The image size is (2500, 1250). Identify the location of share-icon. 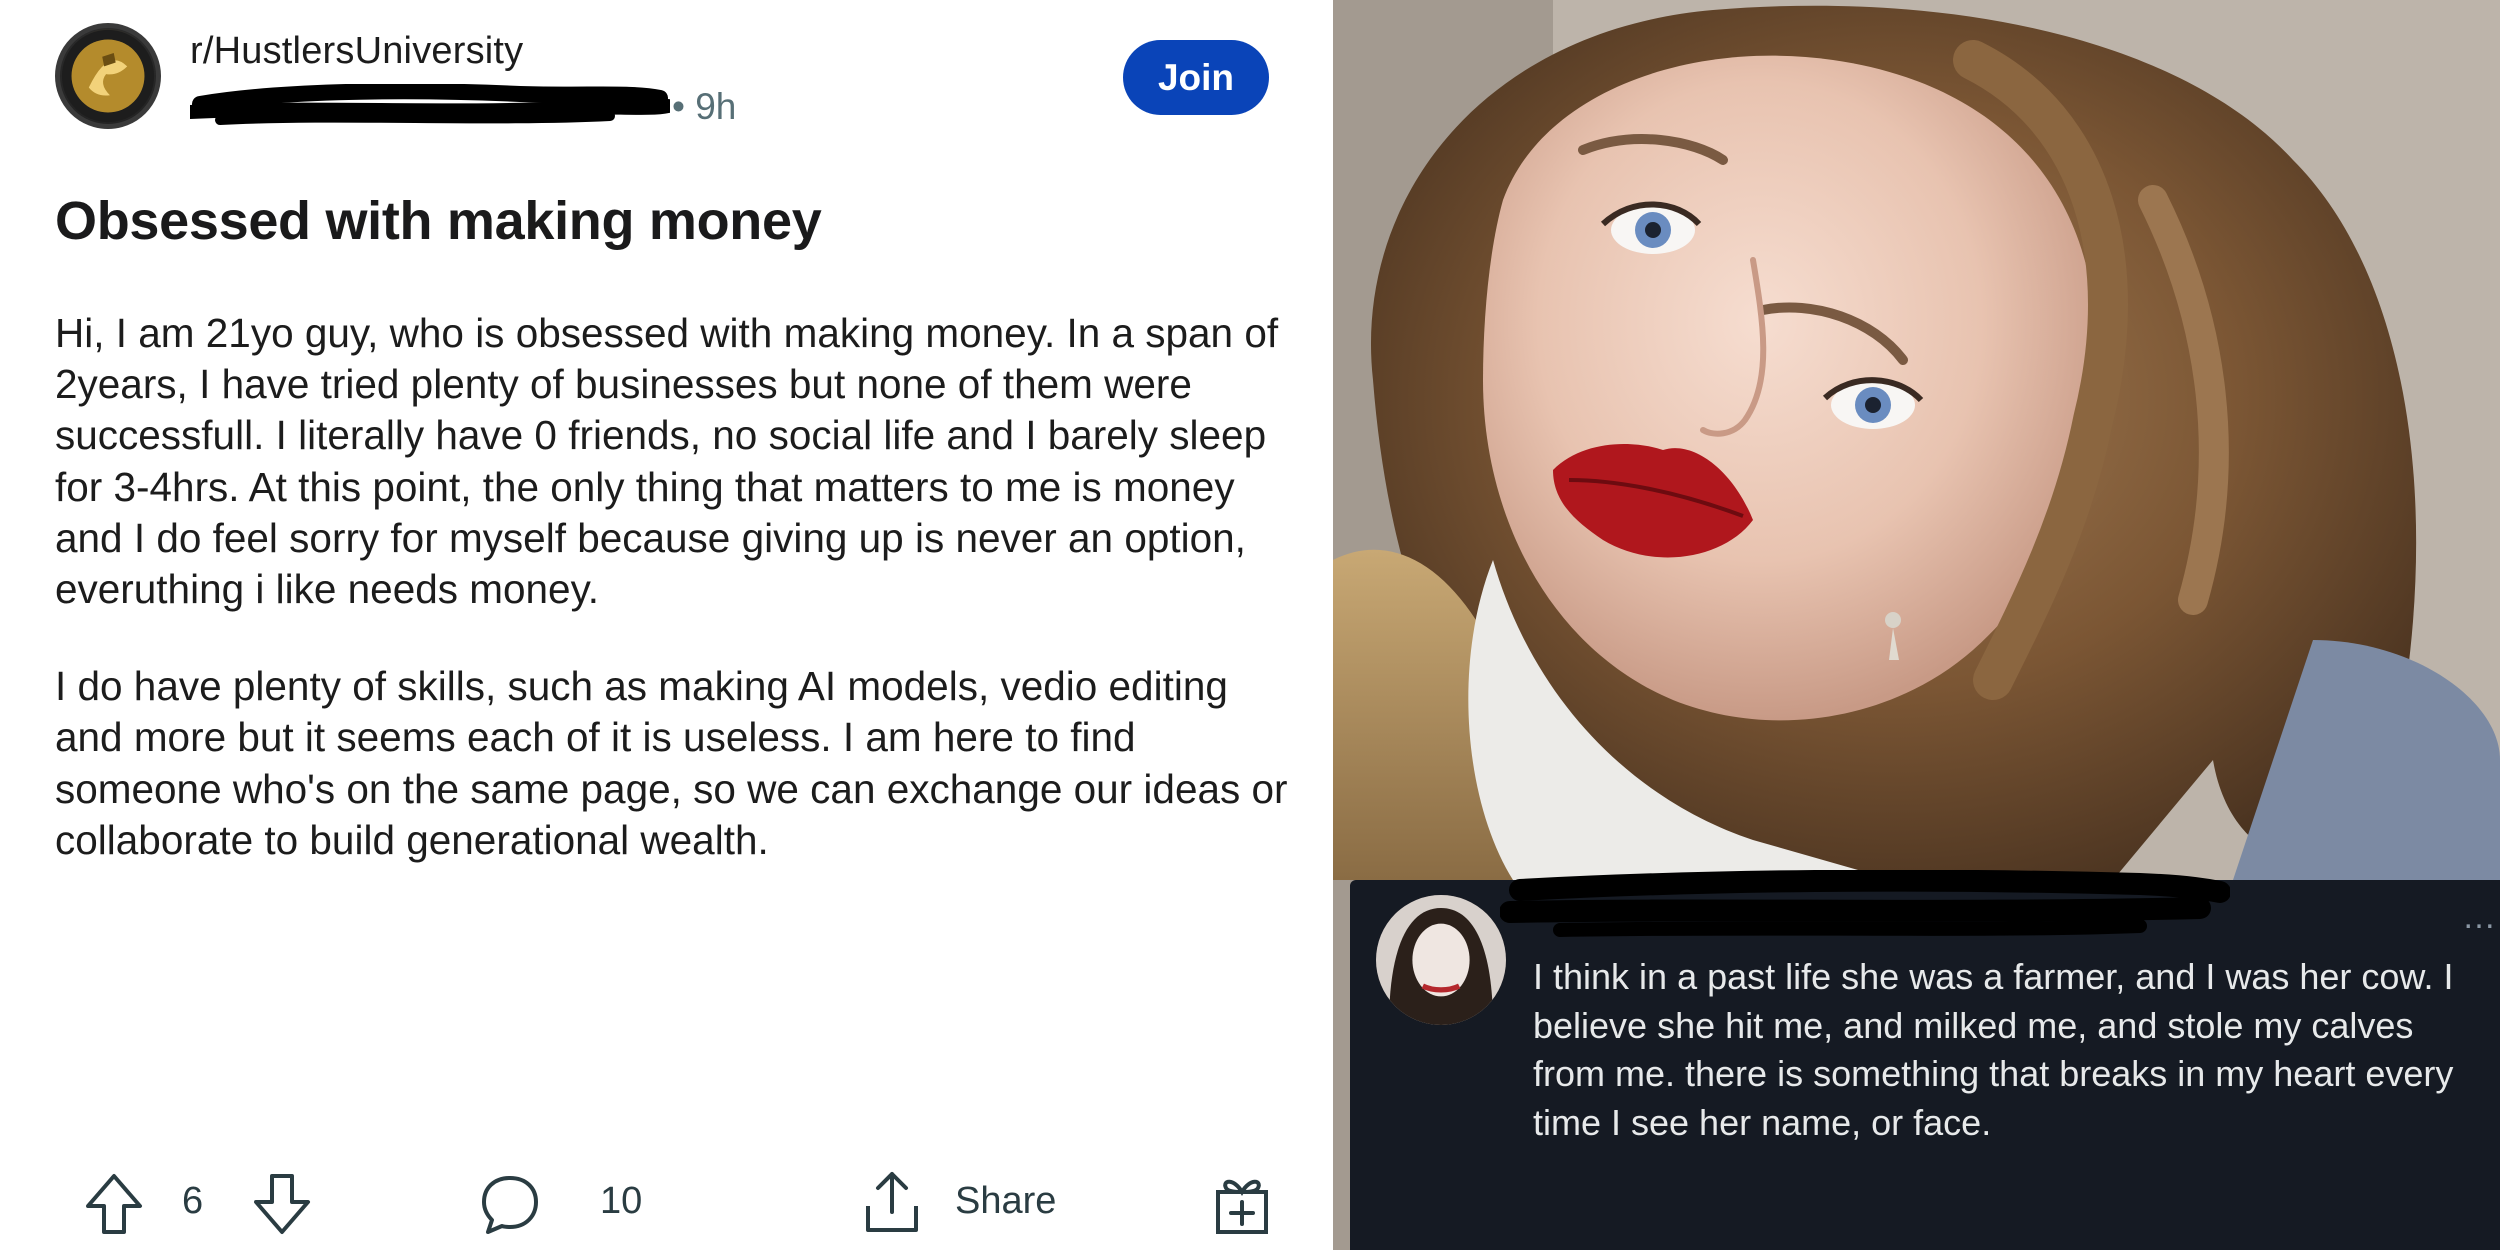
(892, 1202).